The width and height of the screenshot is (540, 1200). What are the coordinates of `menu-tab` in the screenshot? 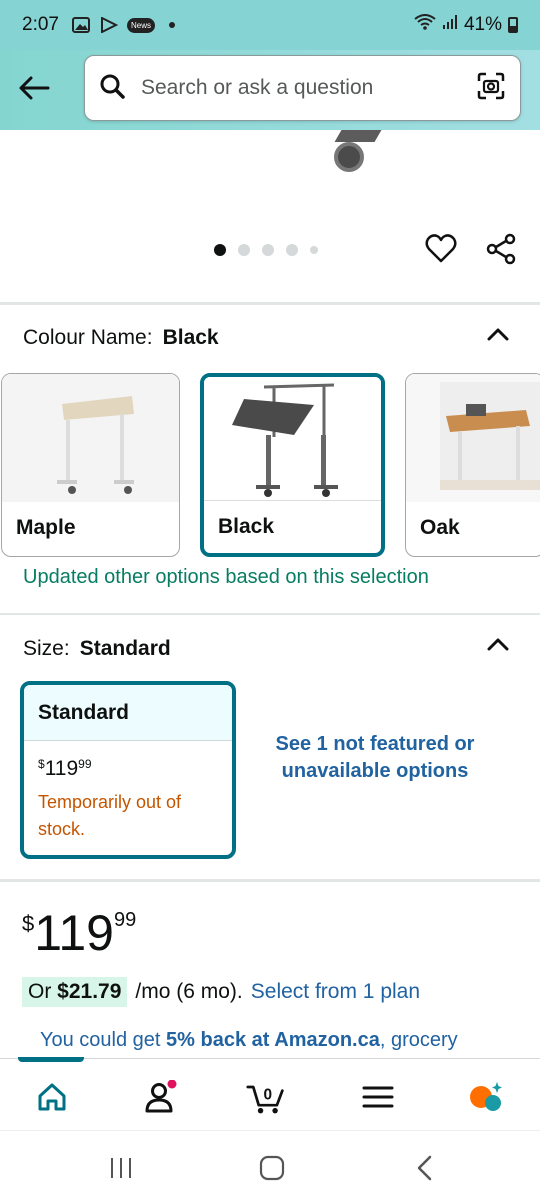 It's located at (378, 1097).